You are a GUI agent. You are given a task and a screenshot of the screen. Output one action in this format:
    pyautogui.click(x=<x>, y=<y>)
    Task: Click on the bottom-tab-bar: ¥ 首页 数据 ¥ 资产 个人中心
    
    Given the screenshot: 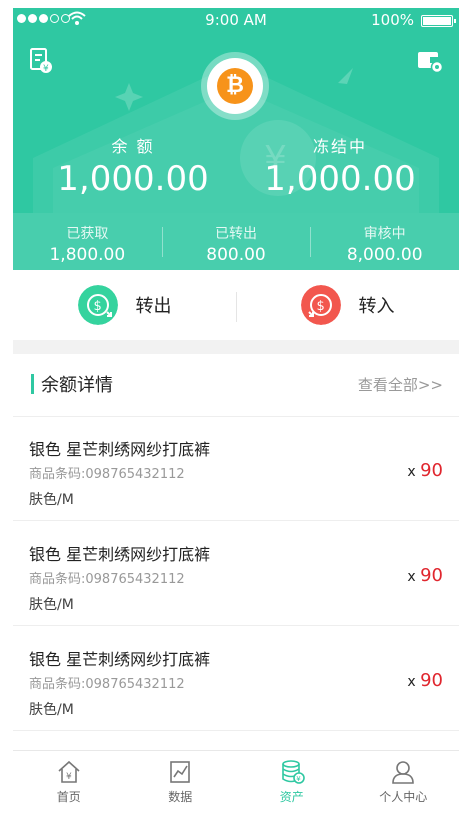 What is the action you would take?
    pyautogui.click(x=236, y=782)
    